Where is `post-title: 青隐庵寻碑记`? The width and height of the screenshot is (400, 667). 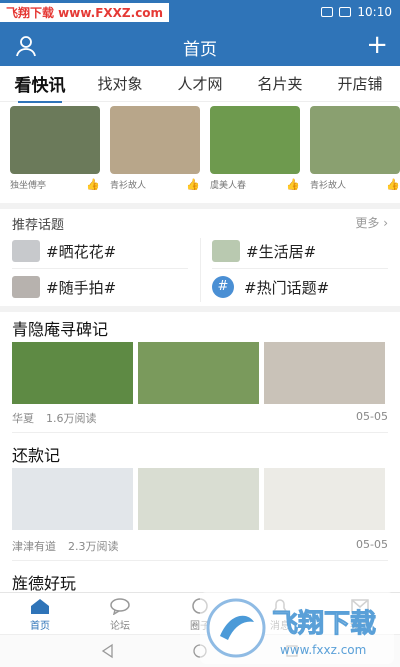 post-title: 青隐庵寻碑记 is located at coordinates (60, 328).